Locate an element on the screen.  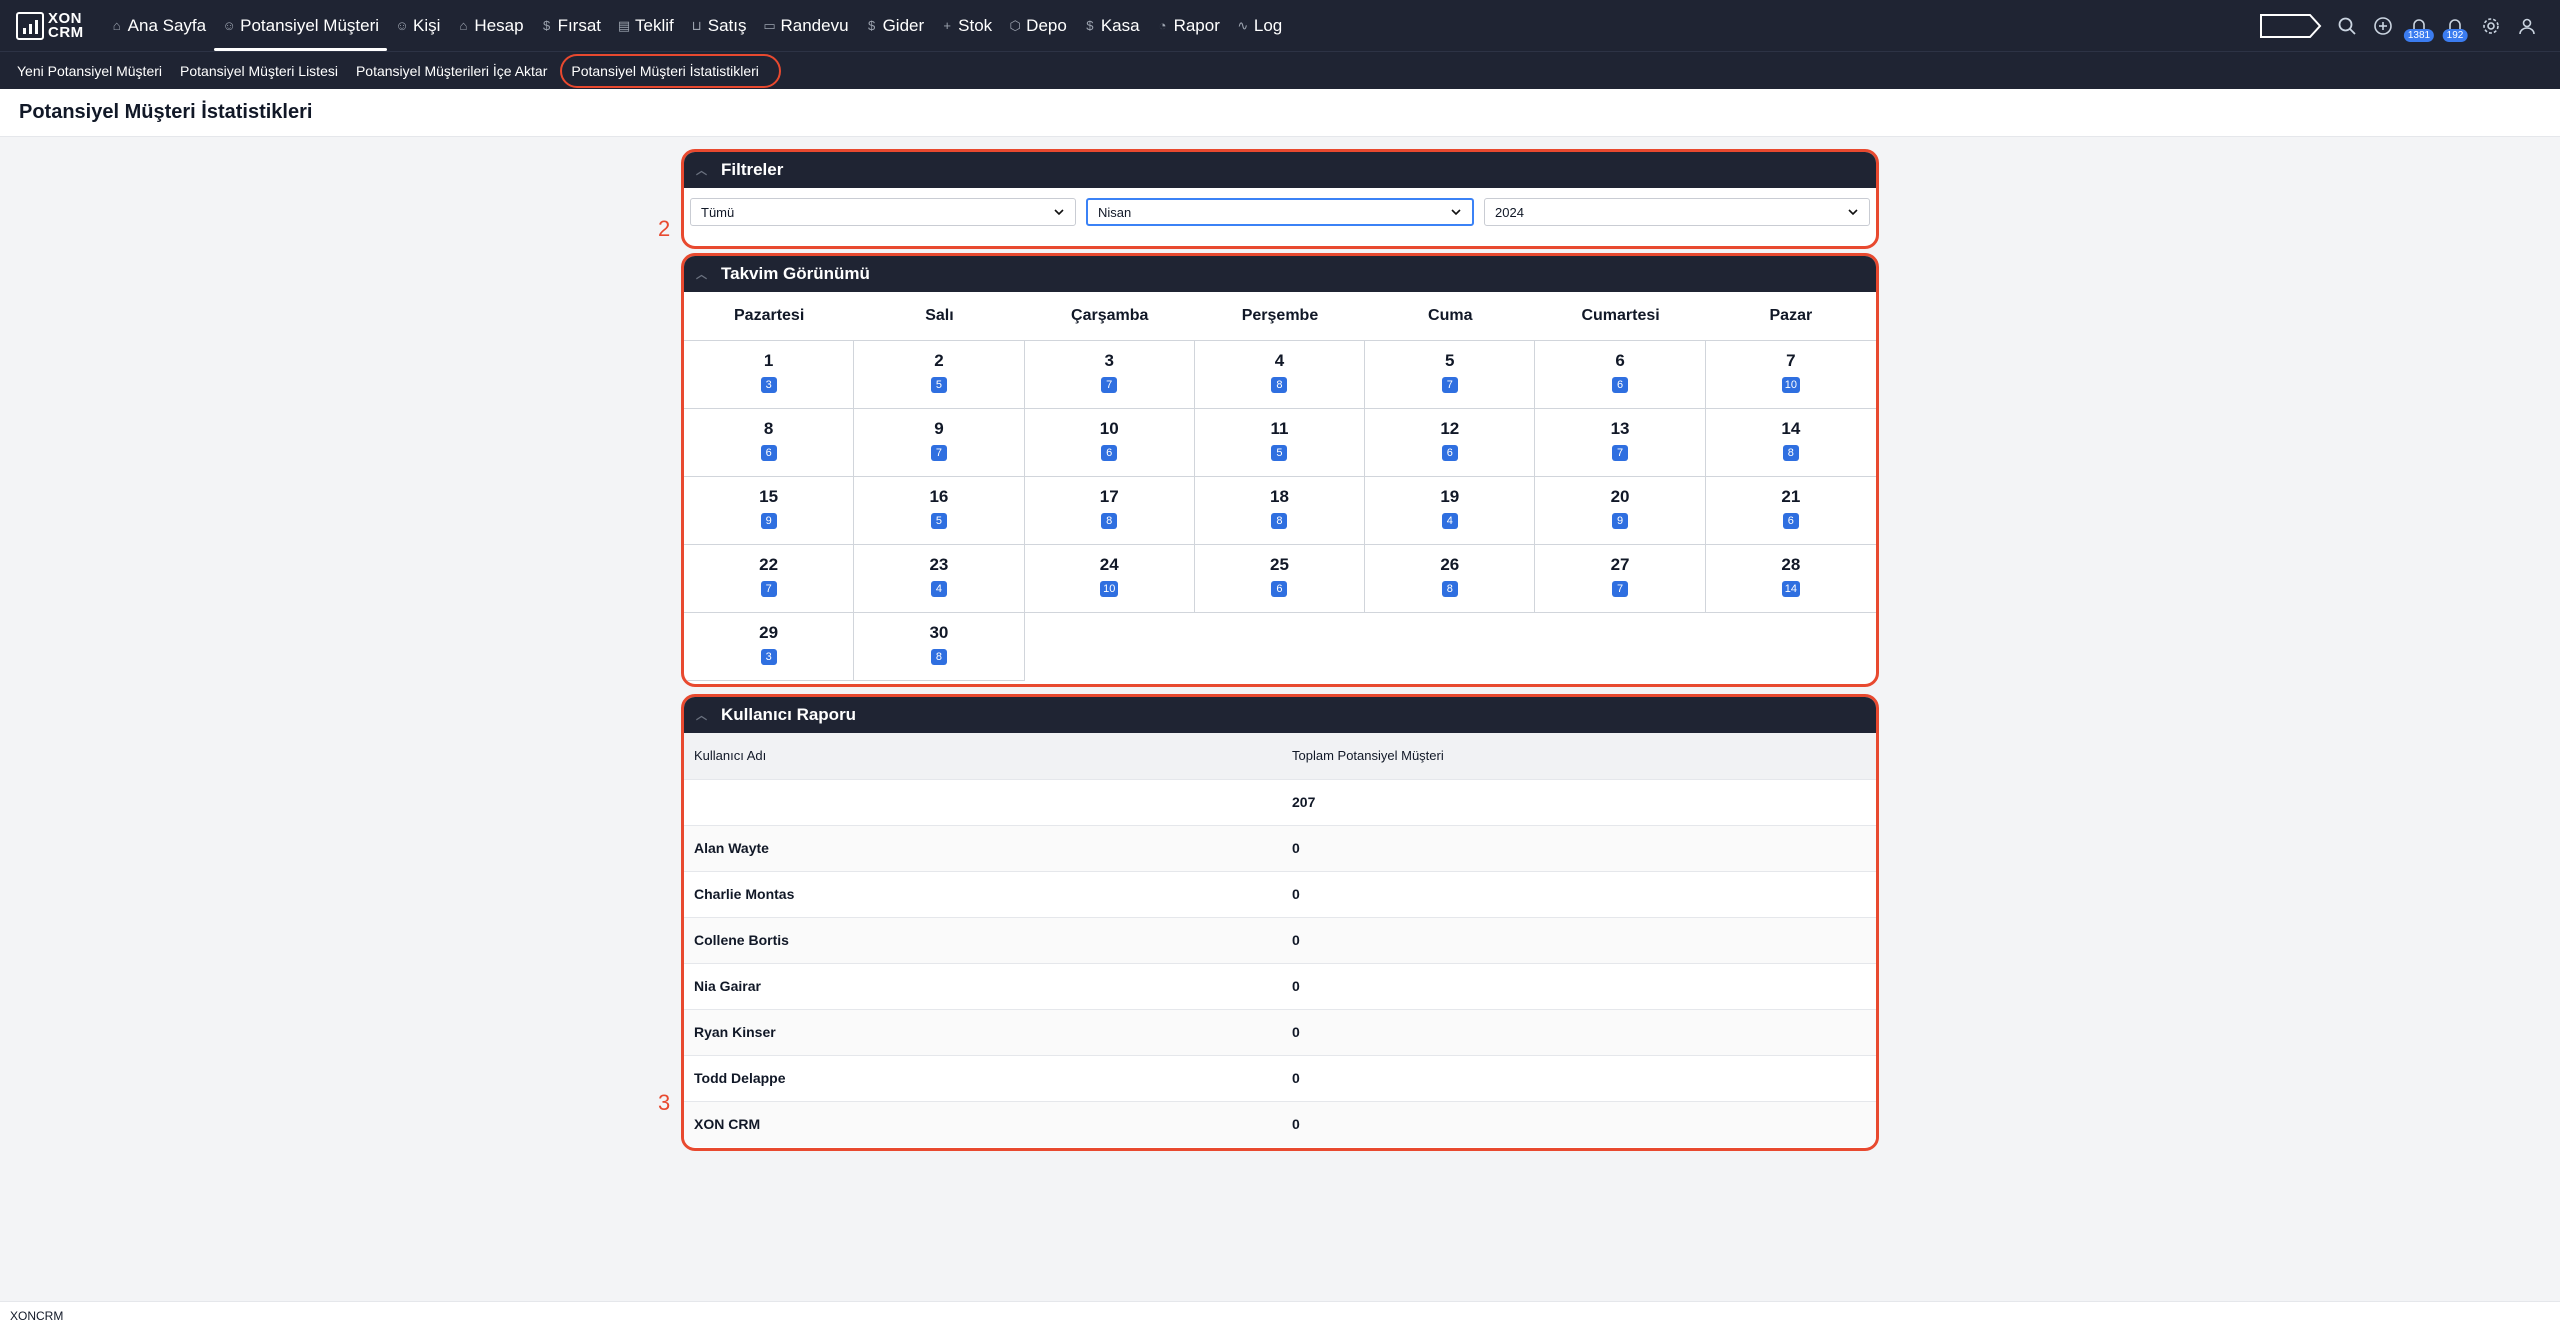
calendar-day-cell: 15 9 is located at coordinates (769, 511).